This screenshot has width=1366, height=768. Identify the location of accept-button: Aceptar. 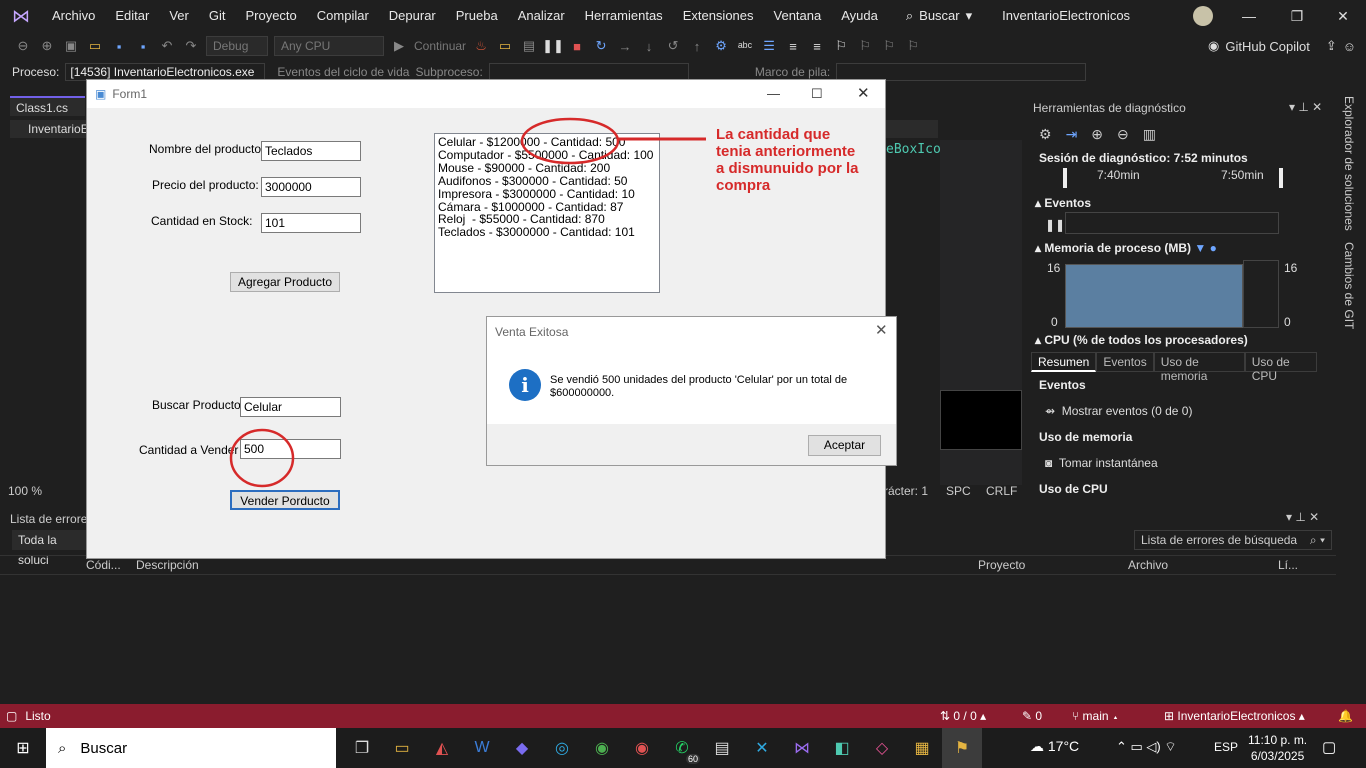
(844, 445).